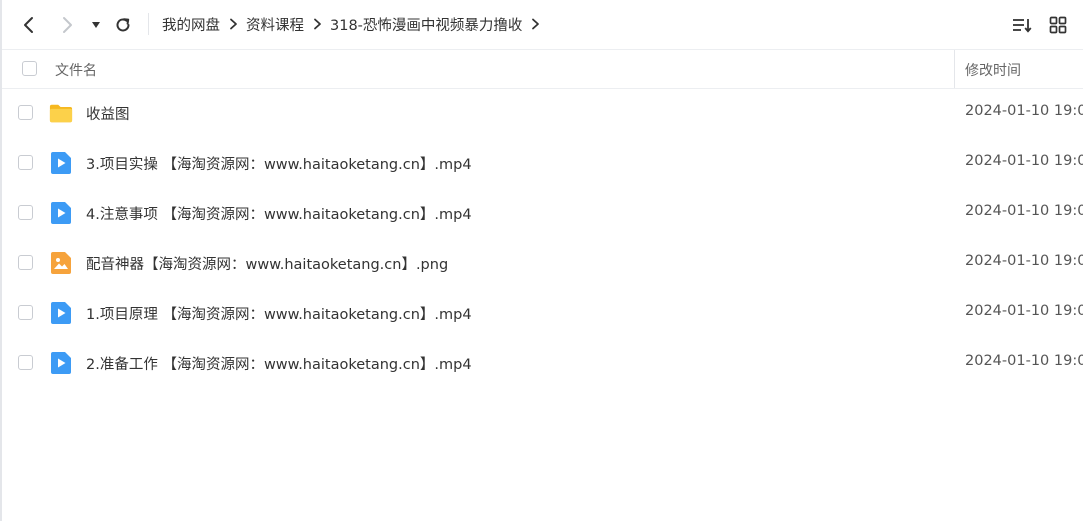  I want to click on select-all-checkbox, so click(29, 68).